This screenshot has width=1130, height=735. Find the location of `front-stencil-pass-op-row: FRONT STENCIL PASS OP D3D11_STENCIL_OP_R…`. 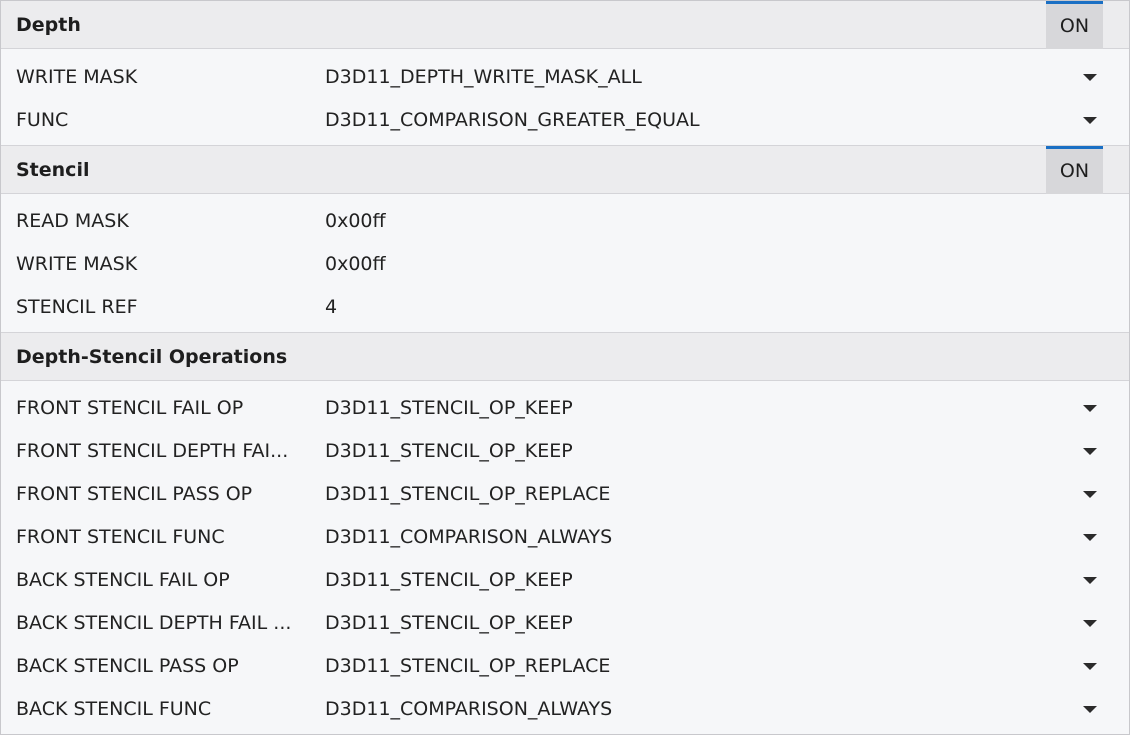

front-stencil-pass-op-row: FRONT STENCIL PASS OP D3D11_STENCIL_OP_R… is located at coordinates (565, 494).